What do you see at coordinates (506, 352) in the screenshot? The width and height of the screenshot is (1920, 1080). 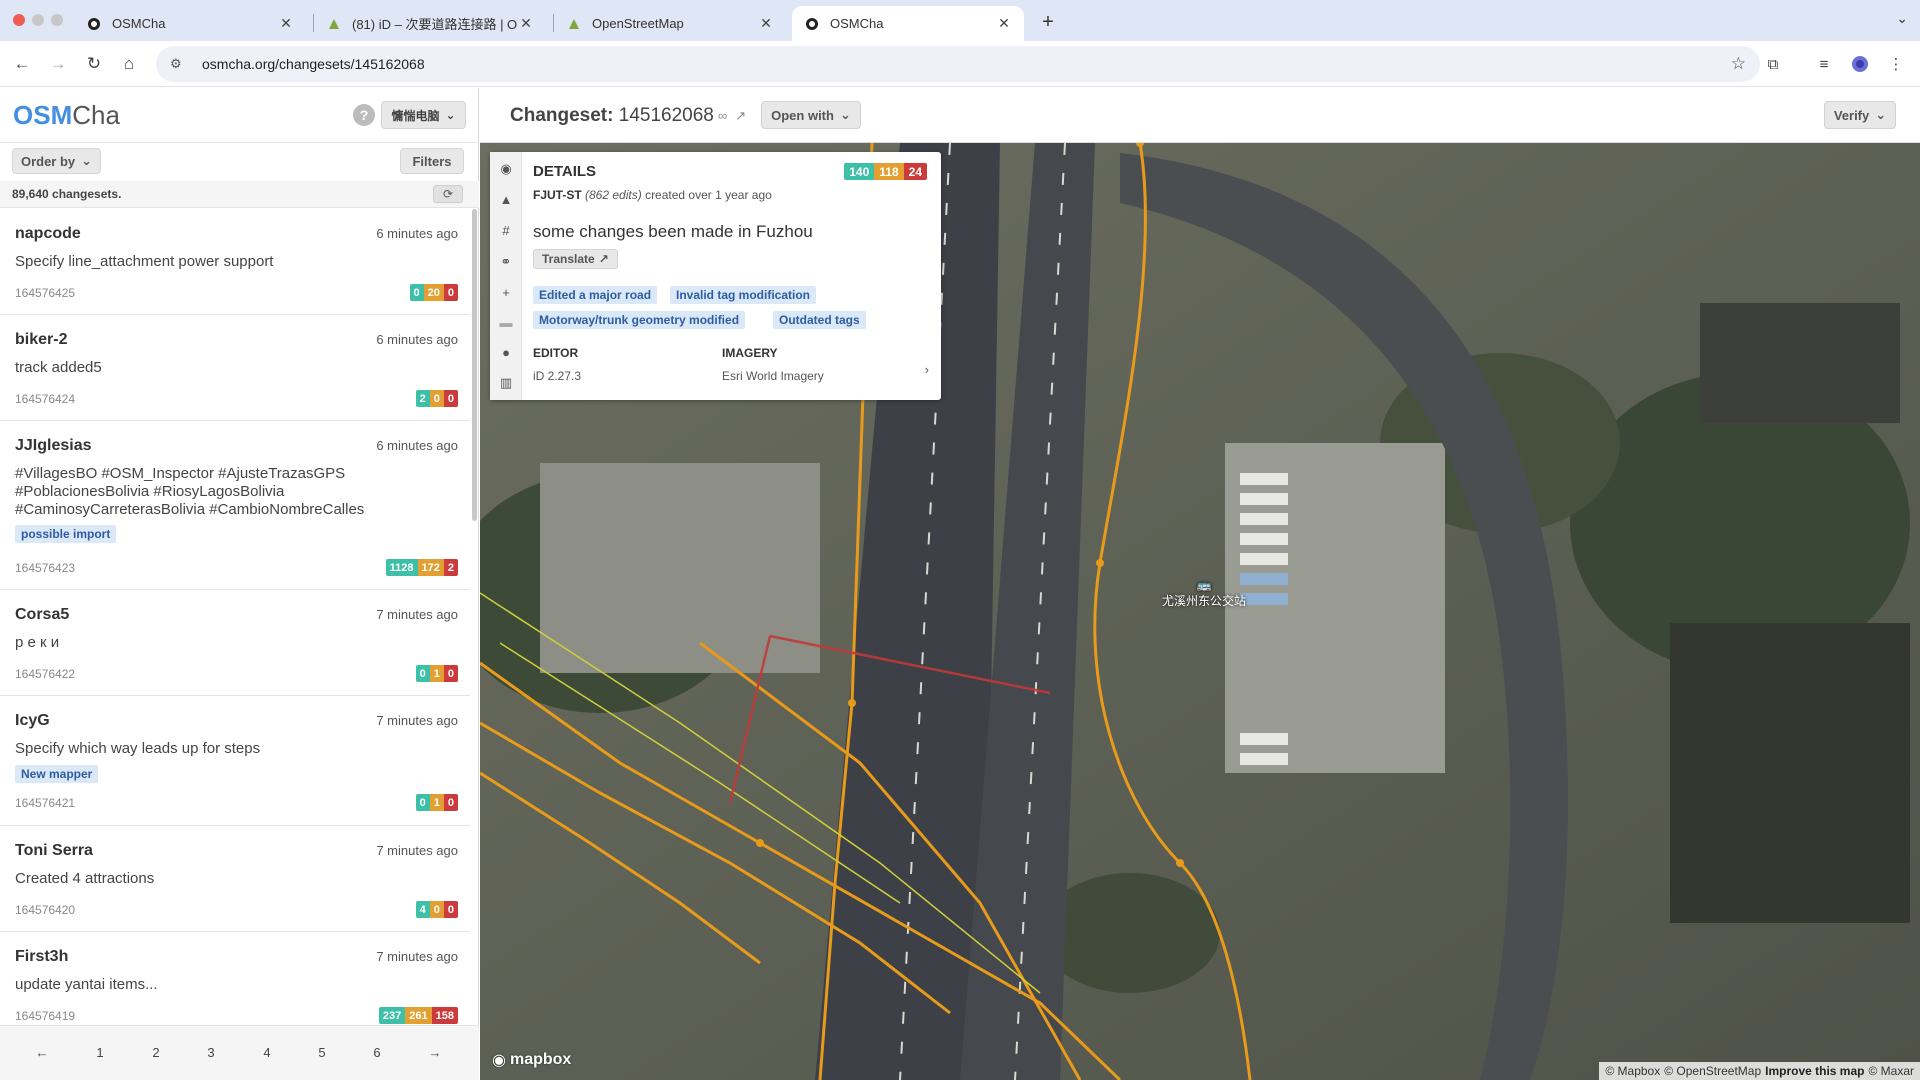 I see `user-icon: ●` at bounding box center [506, 352].